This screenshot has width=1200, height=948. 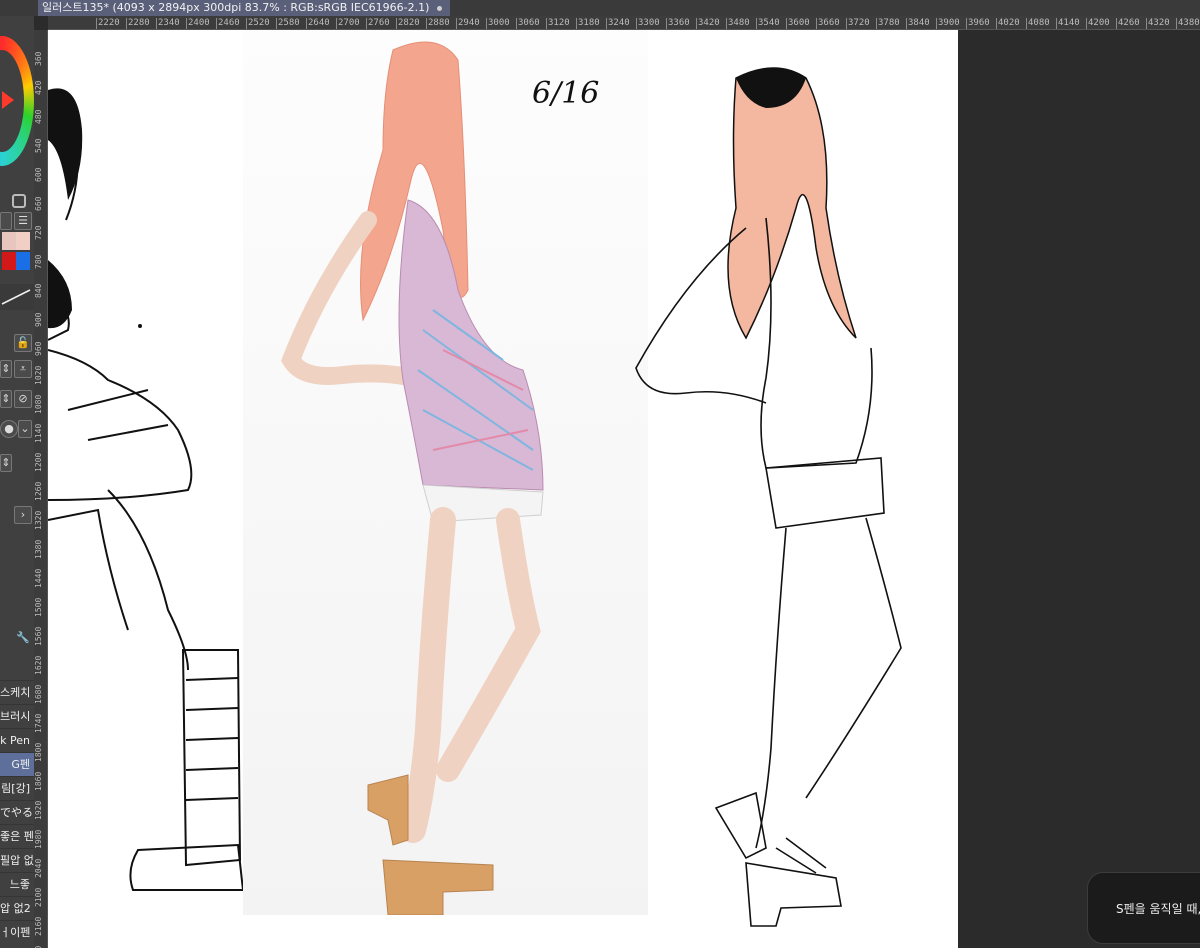 What do you see at coordinates (8, 100) in the screenshot?
I see `wheel-pointer-icon` at bounding box center [8, 100].